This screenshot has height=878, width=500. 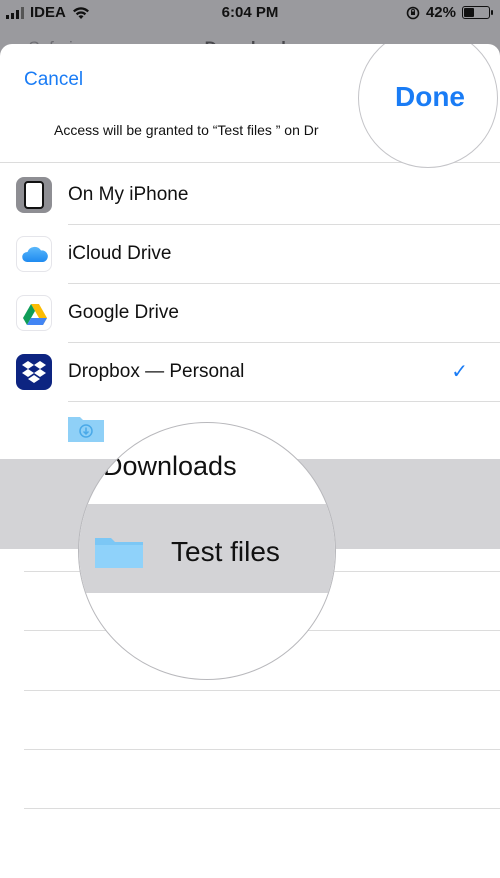 I want to click on location-row-dropbox: Dropbox — Personal ✓, so click(x=250, y=372).